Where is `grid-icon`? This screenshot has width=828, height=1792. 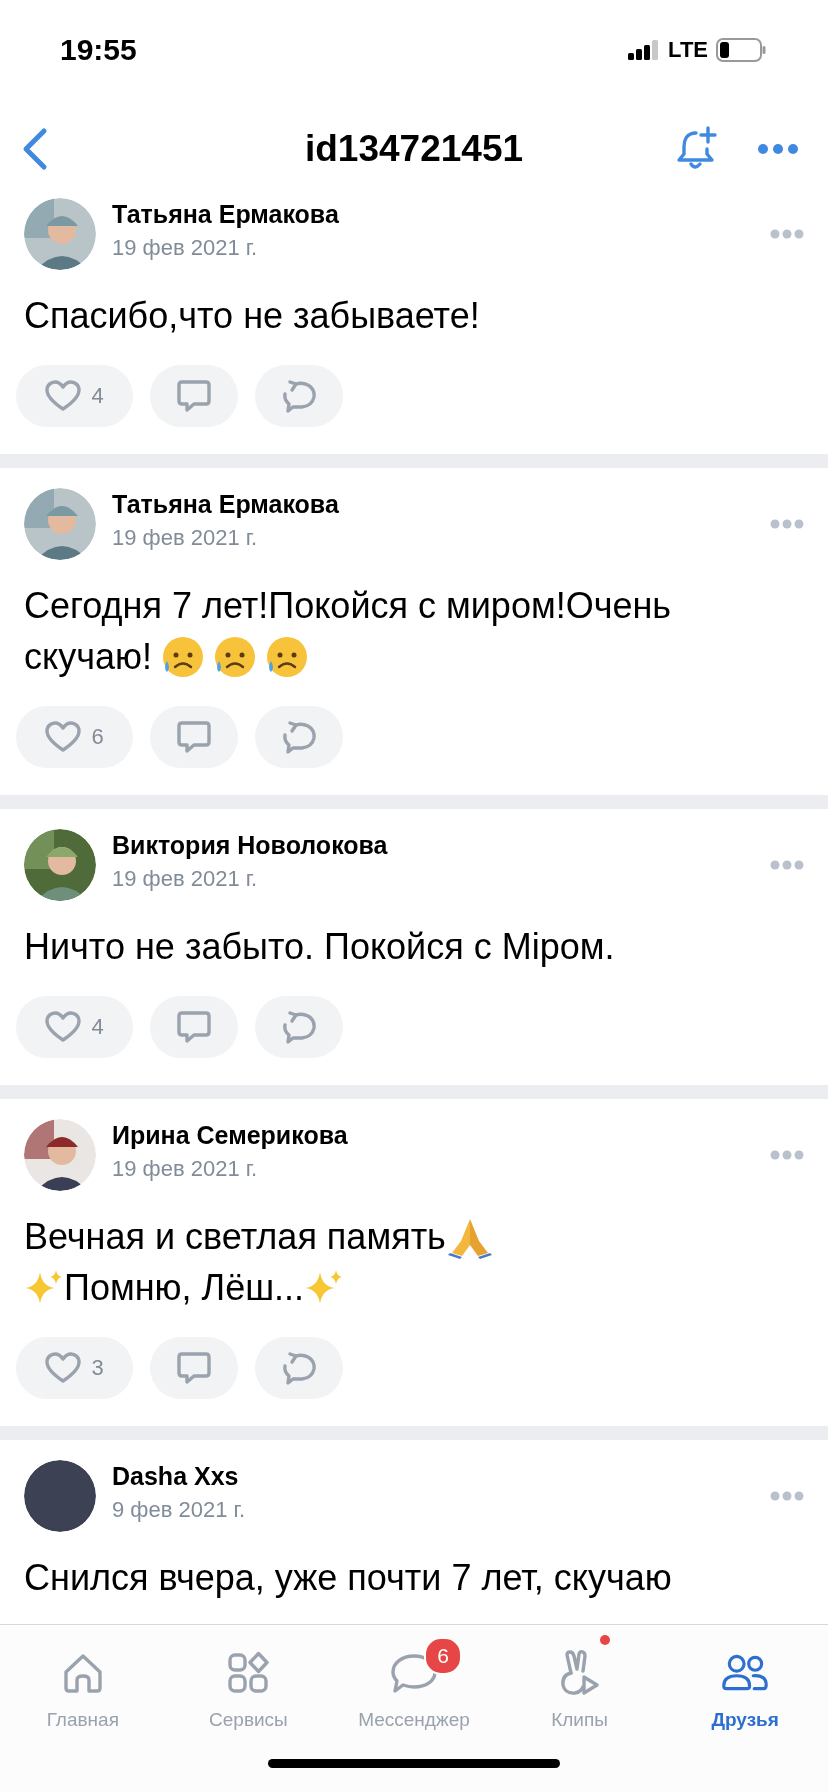 grid-icon is located at coordinates (248, 1673).